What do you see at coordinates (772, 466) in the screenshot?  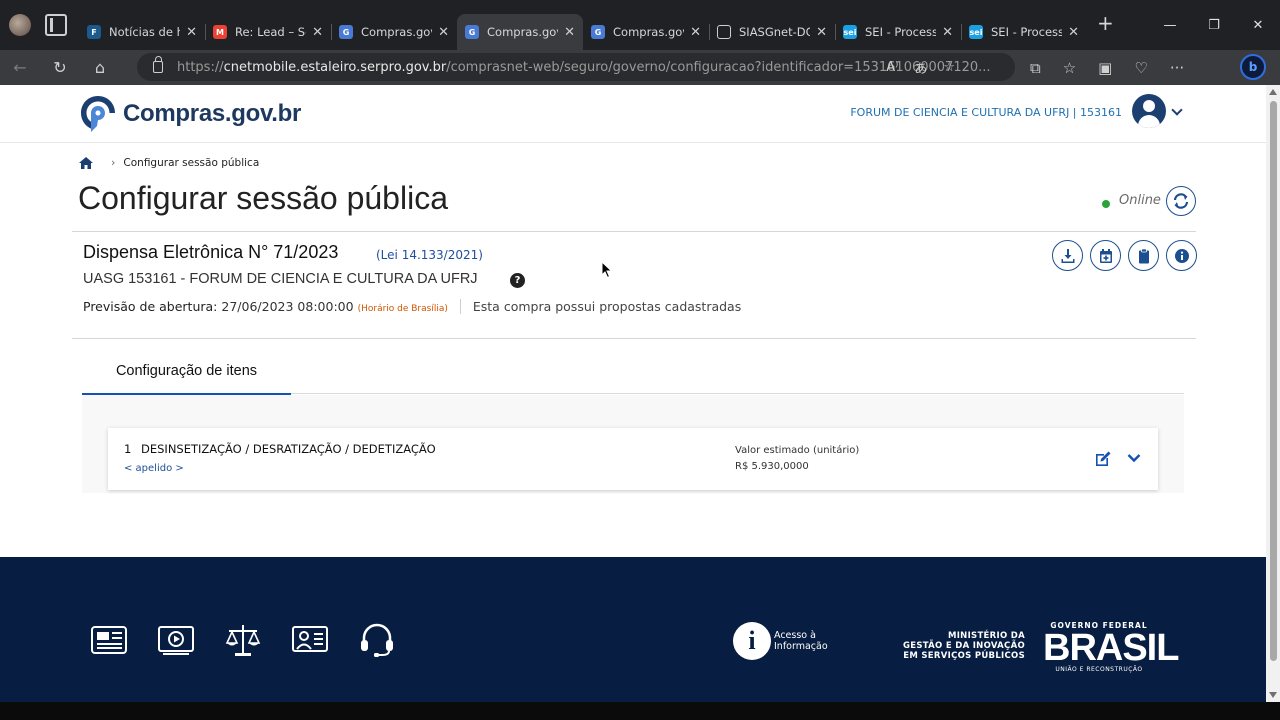 I see `valor-estimado-value: R$ 5.930,0000` at bounding box center [772, 466].